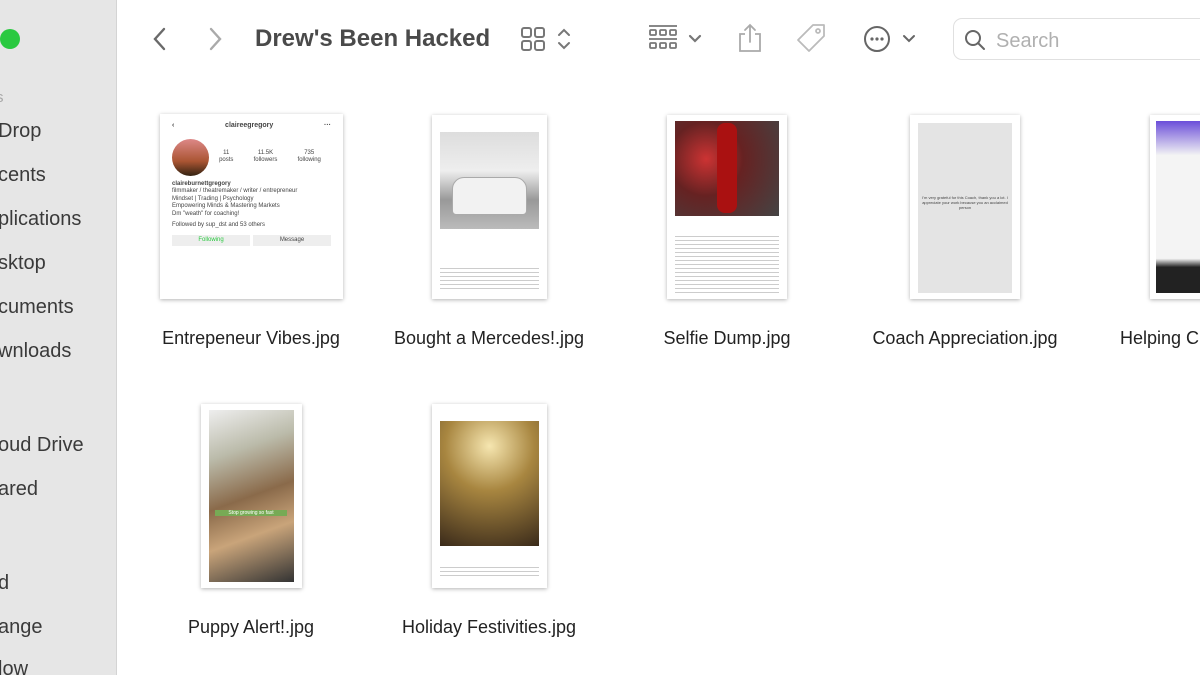  I want to click on back-icon, so click(160, 39).